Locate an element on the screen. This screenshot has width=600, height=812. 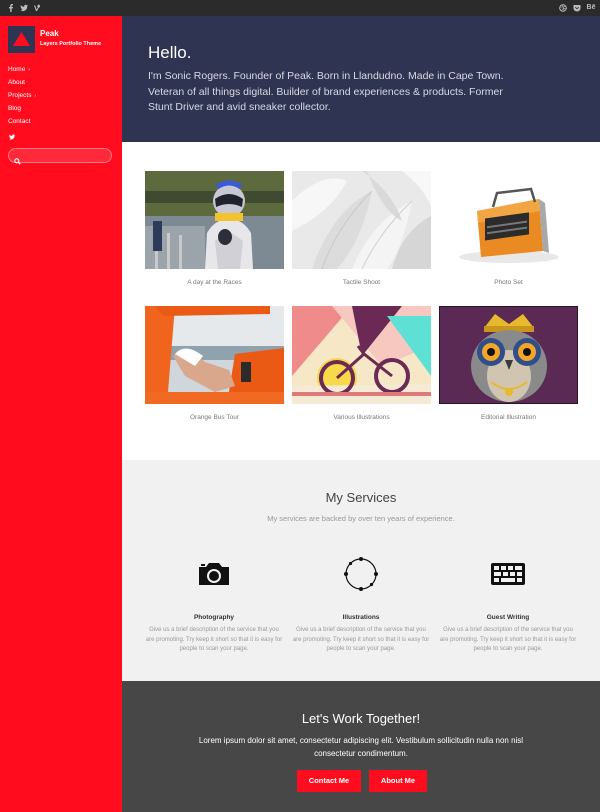
dribbble-icon is located at coordinates (563, 8).